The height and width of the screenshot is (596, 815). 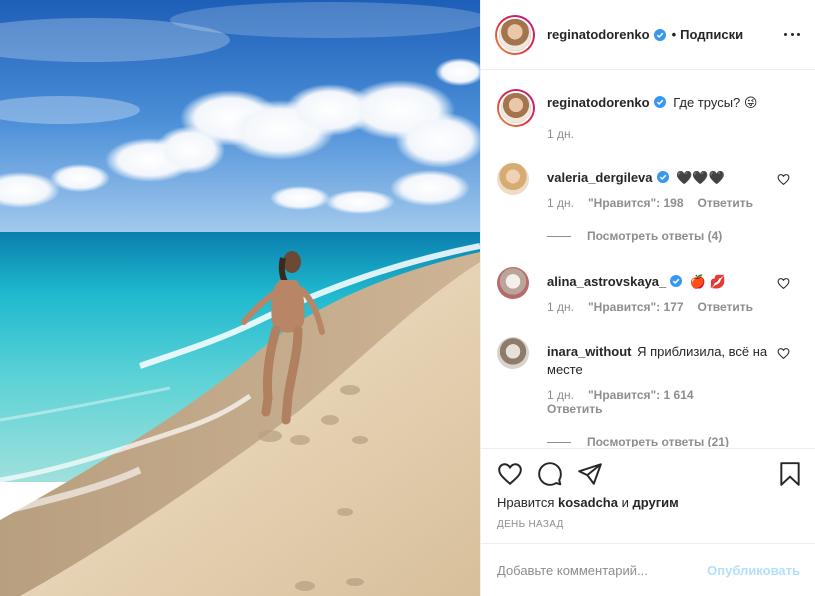 I want to click on comment-text: 🖤🖤🖤, so click(x=700, y=177).